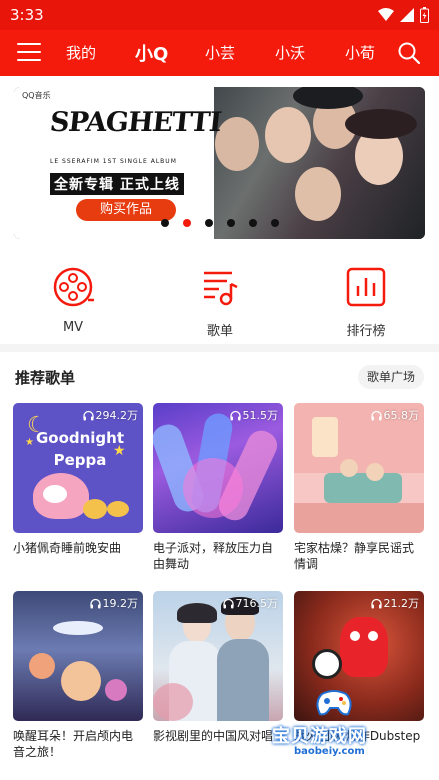 This screenshot has width=439, height=780. I want to click on play-count: 19.2万, so click(113, 603).